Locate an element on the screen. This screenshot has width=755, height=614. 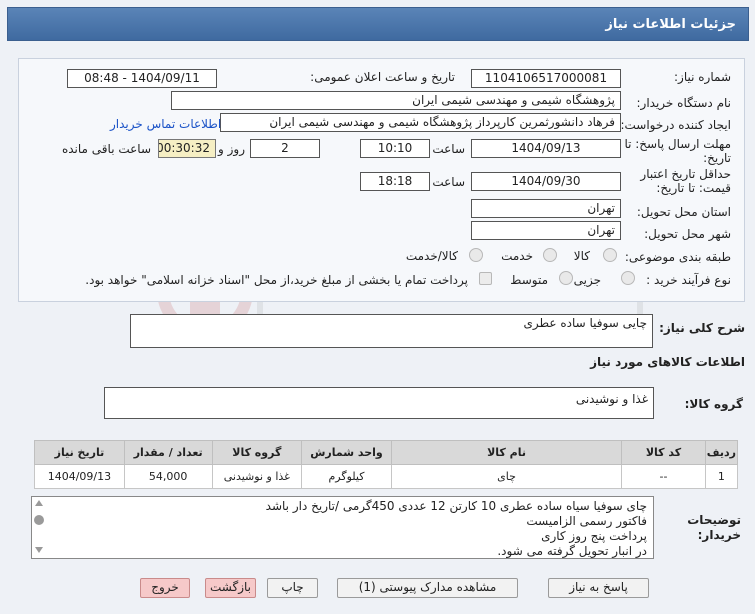
goods-group-field: غذا و نوشیدنی is located at coordinates (379, 403).